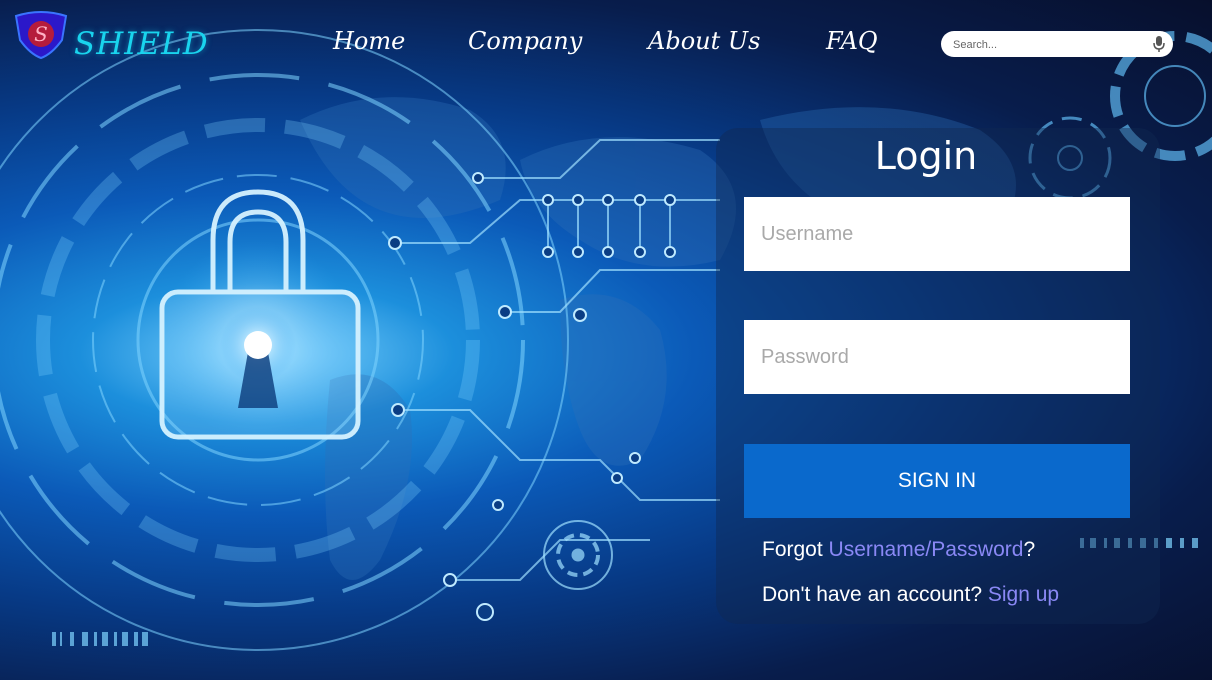  What do you see at coordinates (852, 41) in the screenshot?
I see `nav-faq: FAQ` at bounding box center [852, 41].